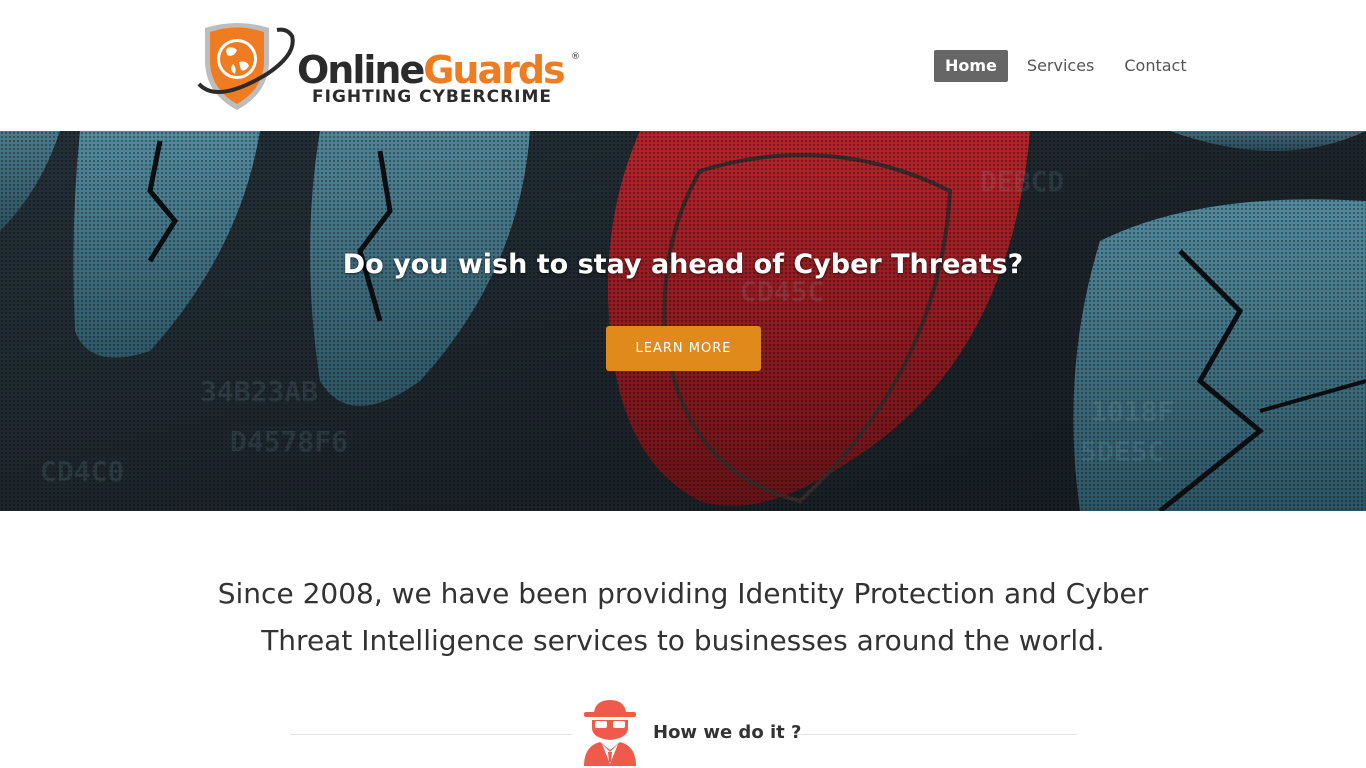 The width and height of the screenshot is (1366, 768). I want to click on main-nav: Home Services Contact, so click(1066, 66).